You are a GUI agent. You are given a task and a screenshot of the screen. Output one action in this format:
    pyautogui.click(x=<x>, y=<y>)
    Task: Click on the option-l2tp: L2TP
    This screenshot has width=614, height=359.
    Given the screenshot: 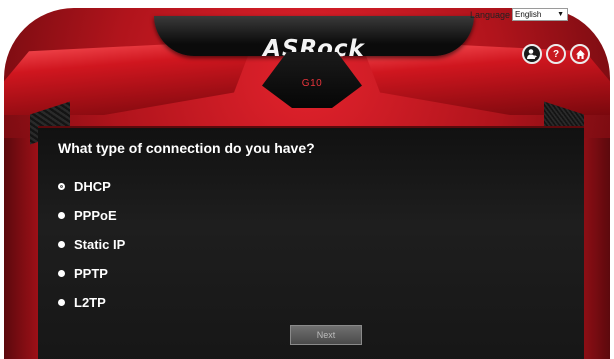 What is the action you would take?
    pyautogui.click(x=91, y=302)
    